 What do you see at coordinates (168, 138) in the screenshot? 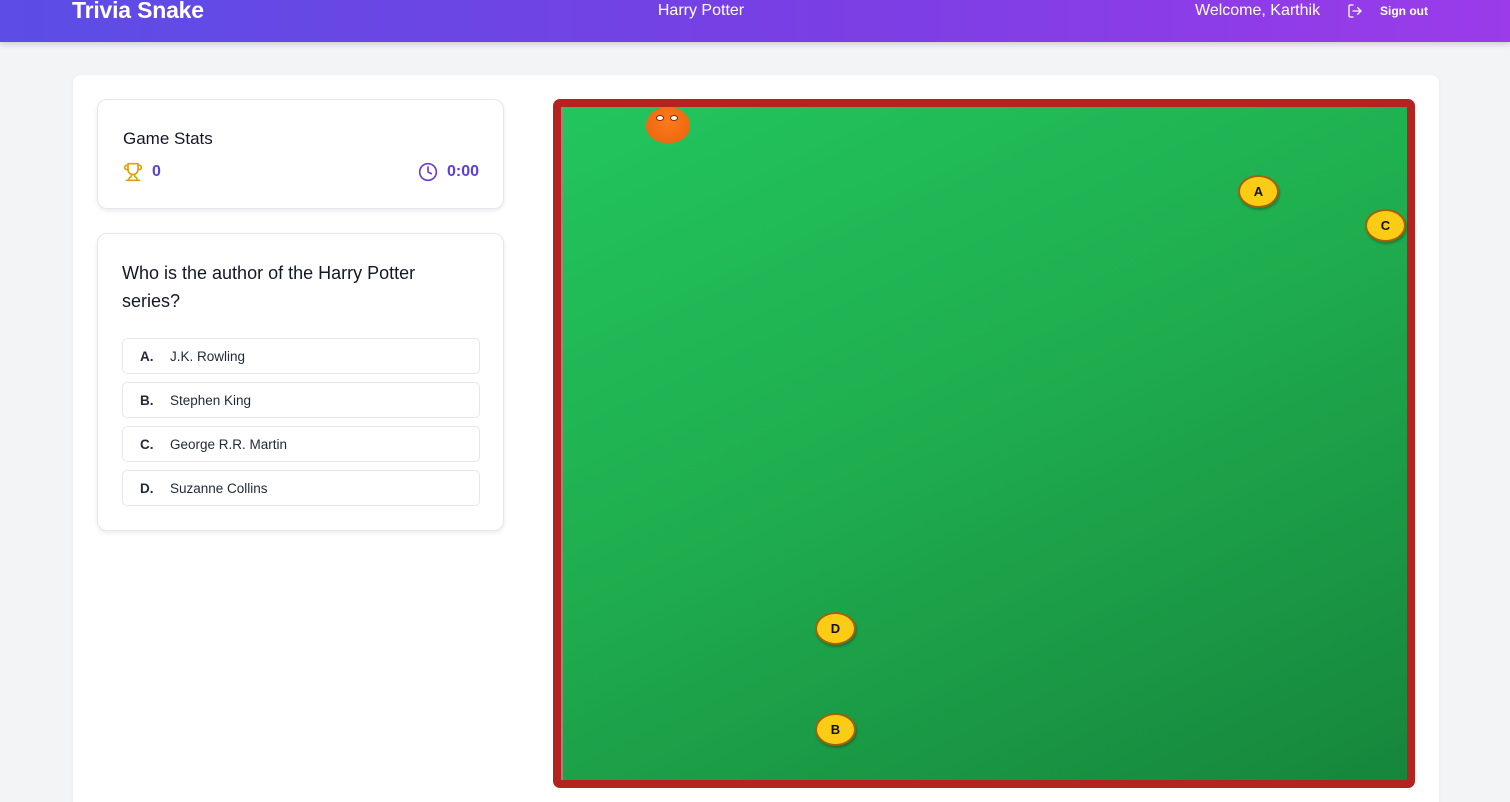
I see `game-stats-title: Game Stats` at bounding box center [168, 138].